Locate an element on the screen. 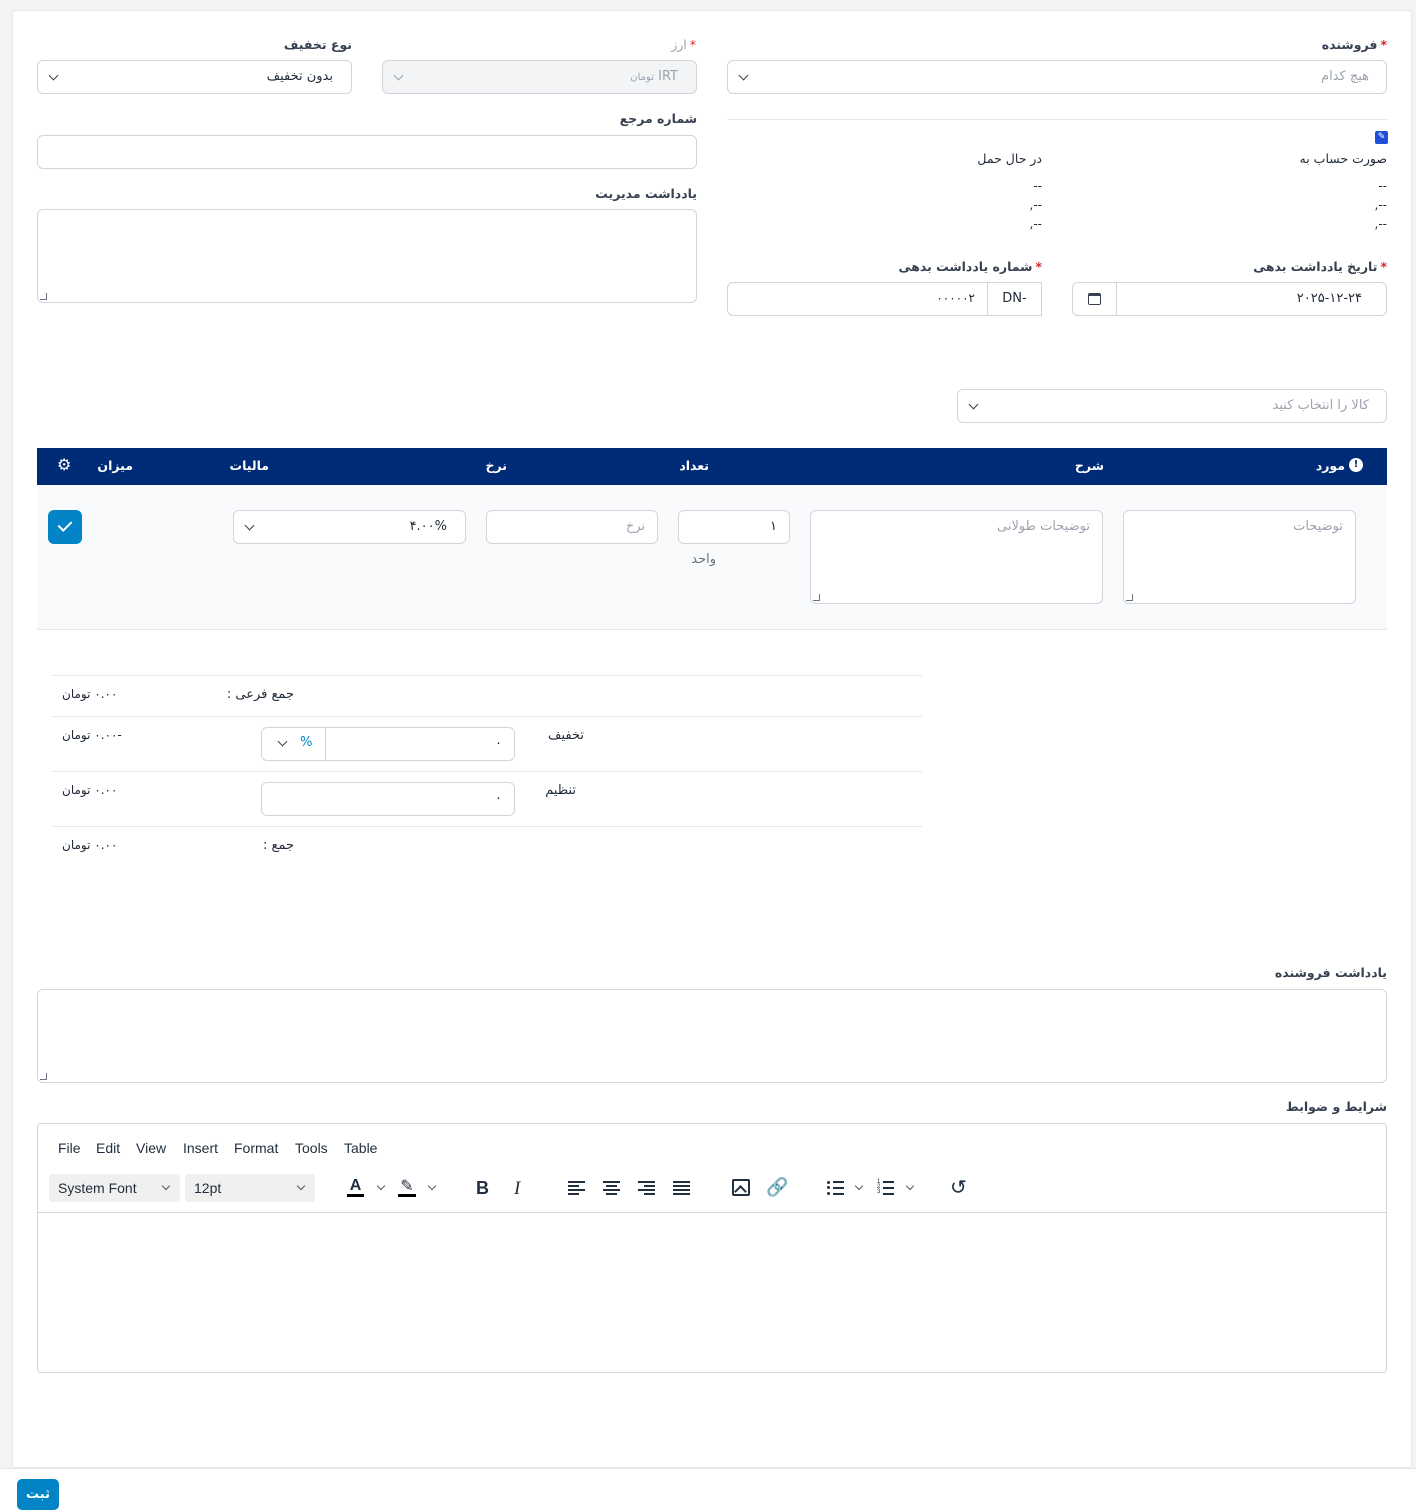 This screenshot has width=1416, height=1510. align-center-icon is located at coordinates (611, 1187).